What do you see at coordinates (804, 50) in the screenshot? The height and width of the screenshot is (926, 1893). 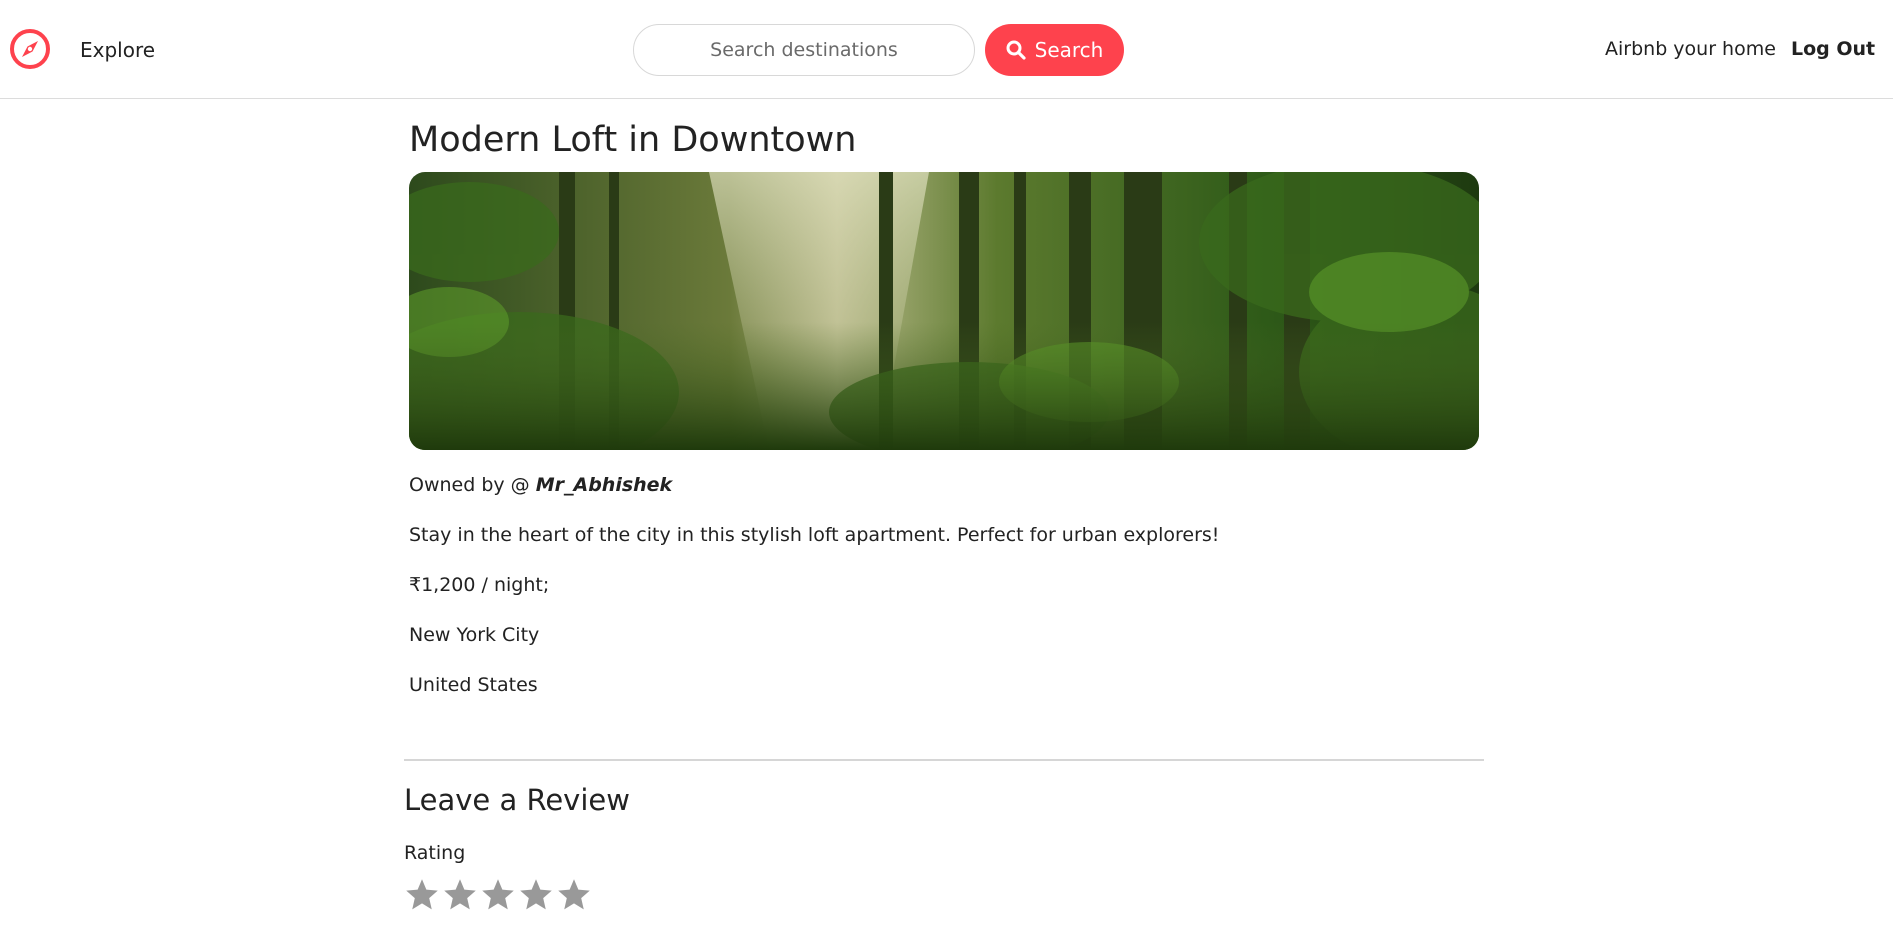 I see `search-input` at bounding box center [804, 50].